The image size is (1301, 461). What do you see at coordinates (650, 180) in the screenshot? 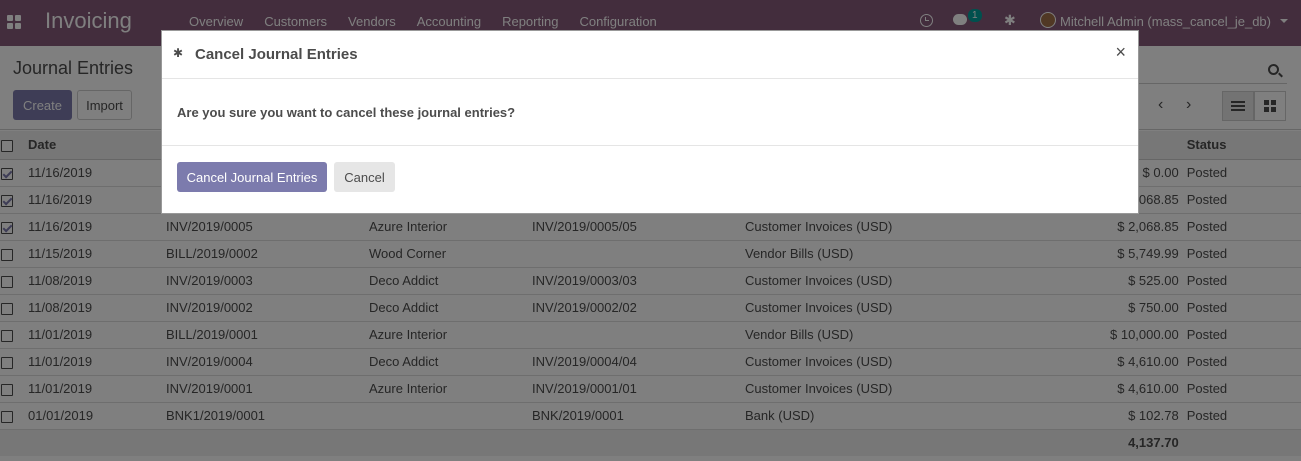
I see `dialog-footer: Cancel Journal Entries Cancel` at bounding box center [650, 180].